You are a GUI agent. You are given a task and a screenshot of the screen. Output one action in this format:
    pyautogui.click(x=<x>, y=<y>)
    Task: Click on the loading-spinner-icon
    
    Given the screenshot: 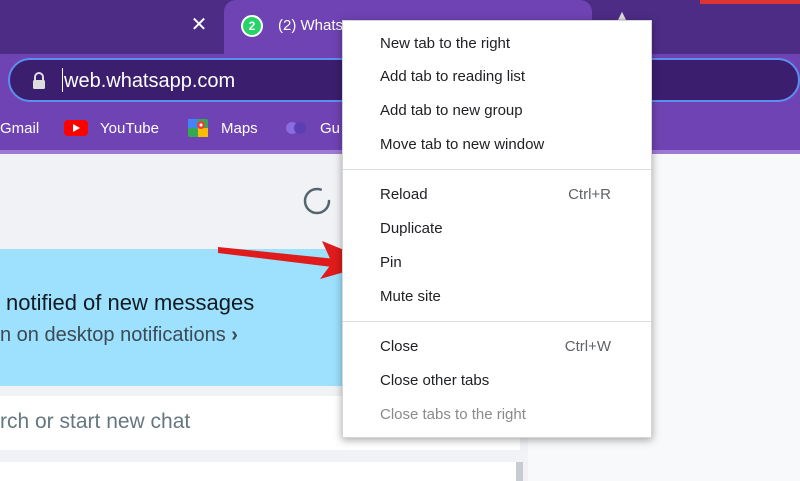 What is the action you would take?
    pyautogui.click(x=317, y=201)
    